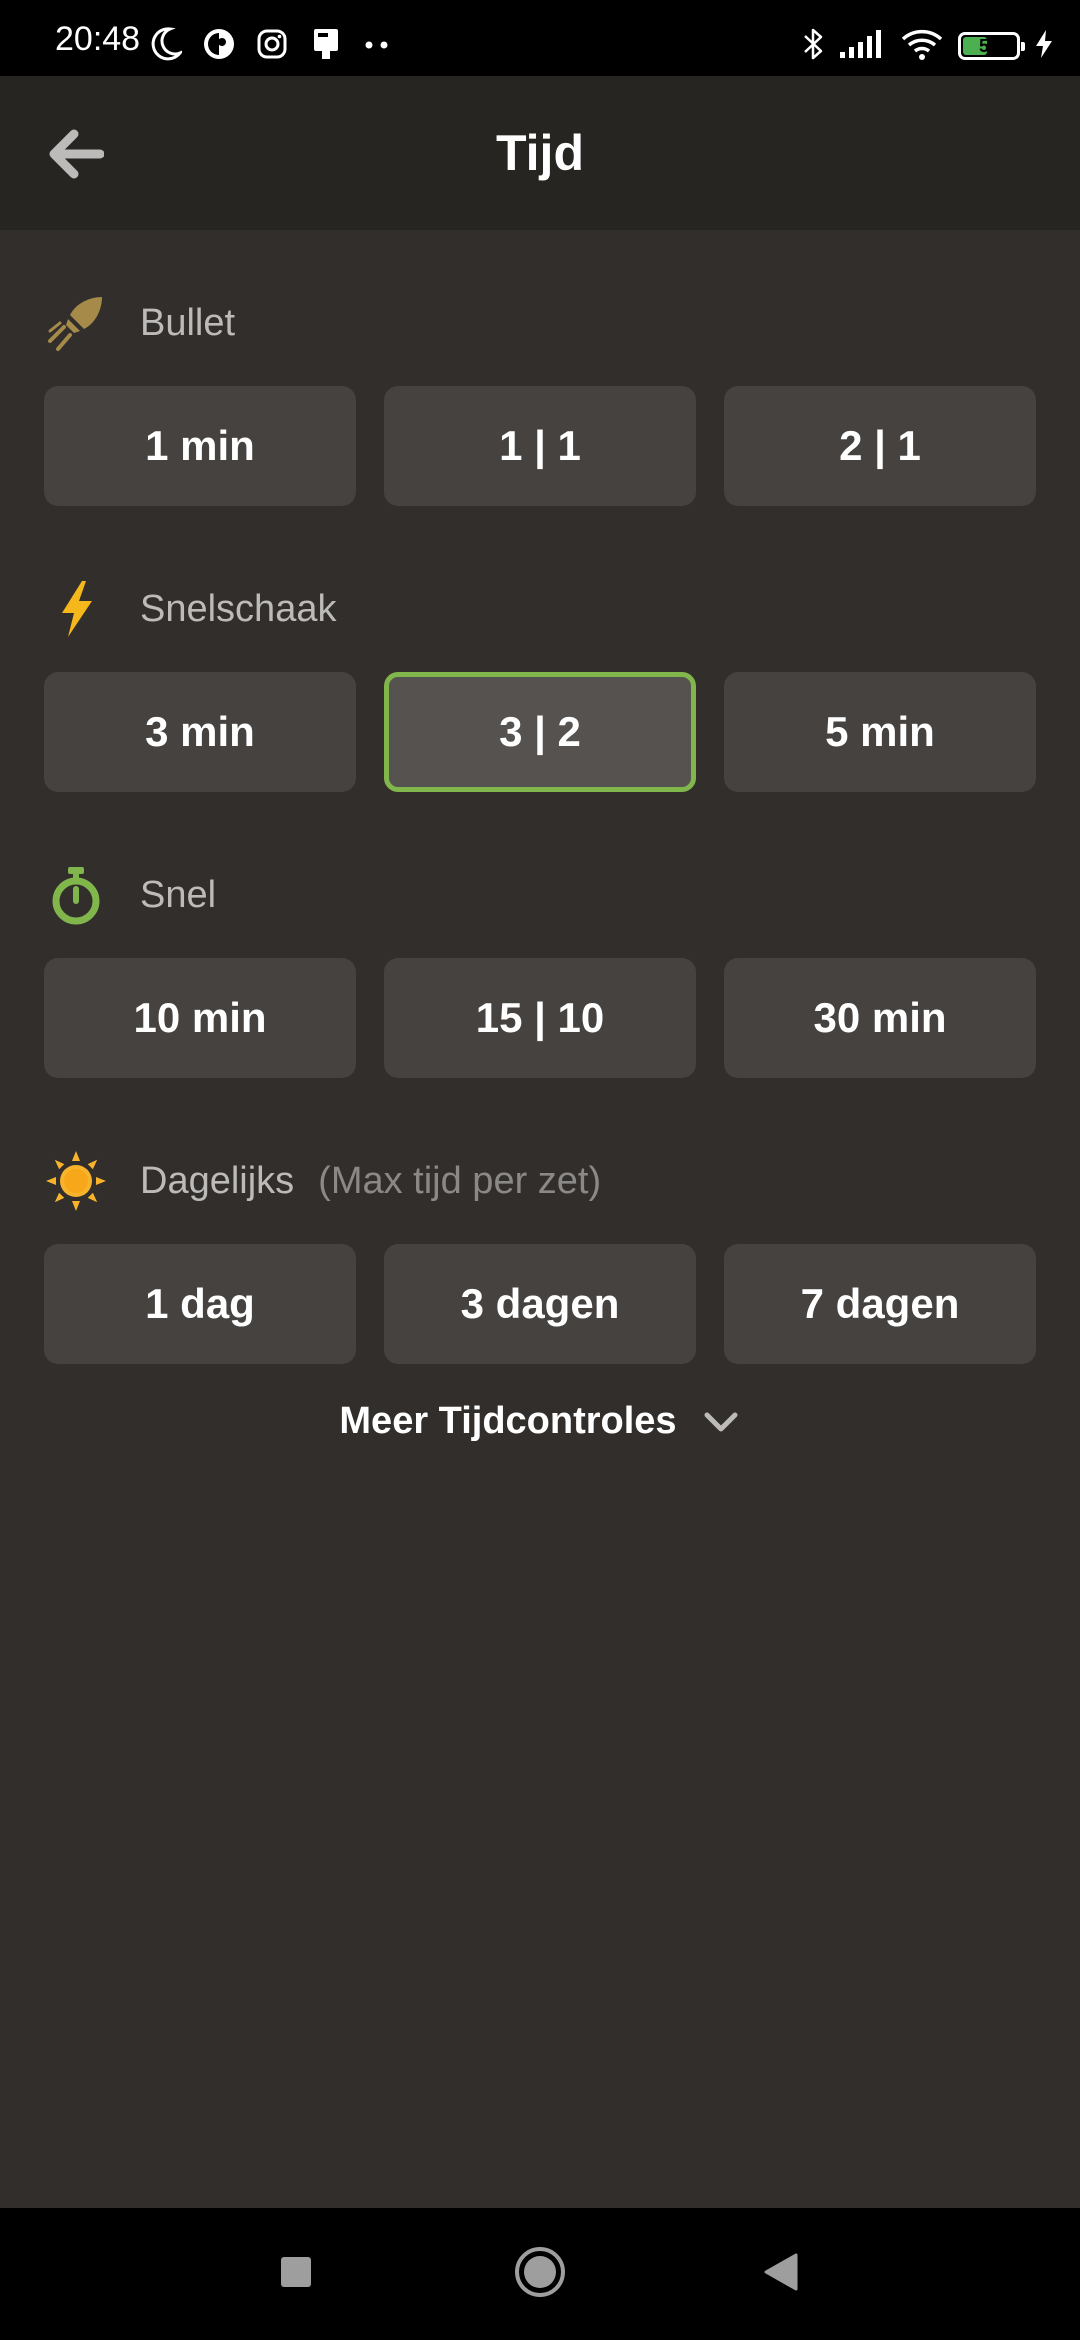 This screenshot has width=1080, height=2340. I want to click on bullet-icon, so click(76, 323).